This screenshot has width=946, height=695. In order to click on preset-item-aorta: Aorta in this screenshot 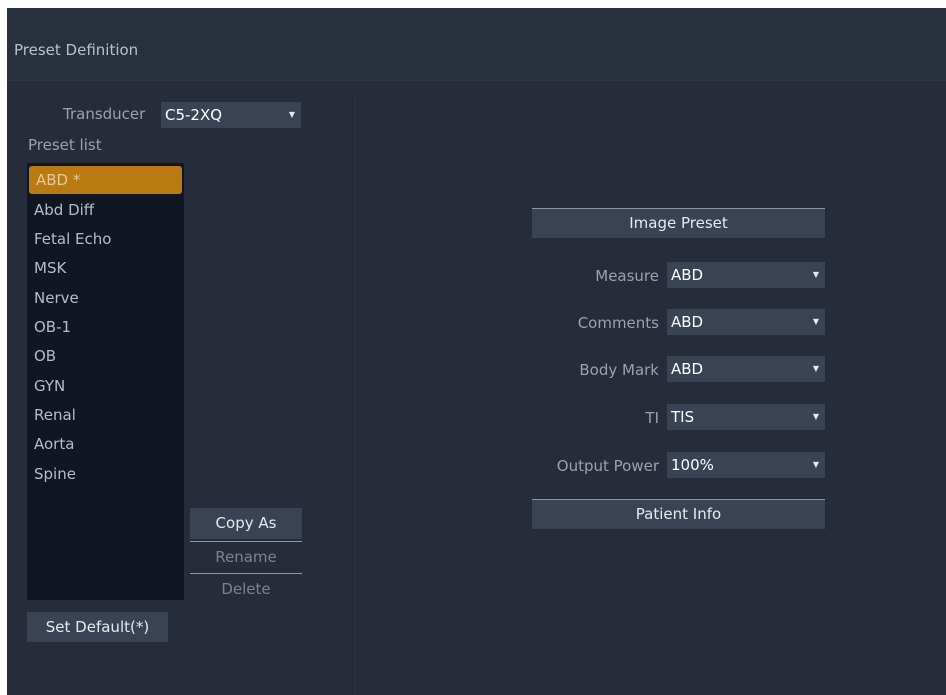, I will do `click(105, 444)`.